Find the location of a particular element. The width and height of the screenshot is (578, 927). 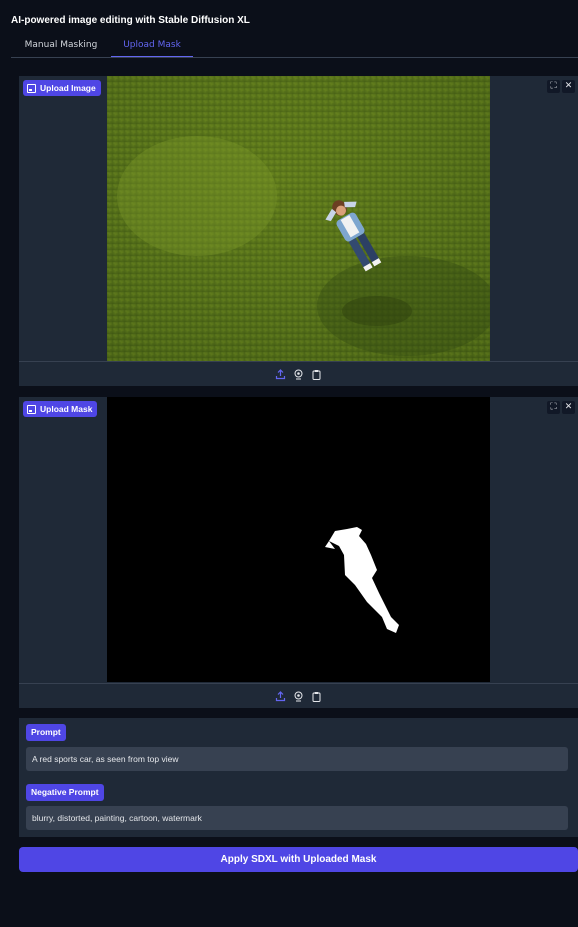

upload-image-label: Upload Image is located at coordinates (62, 88).